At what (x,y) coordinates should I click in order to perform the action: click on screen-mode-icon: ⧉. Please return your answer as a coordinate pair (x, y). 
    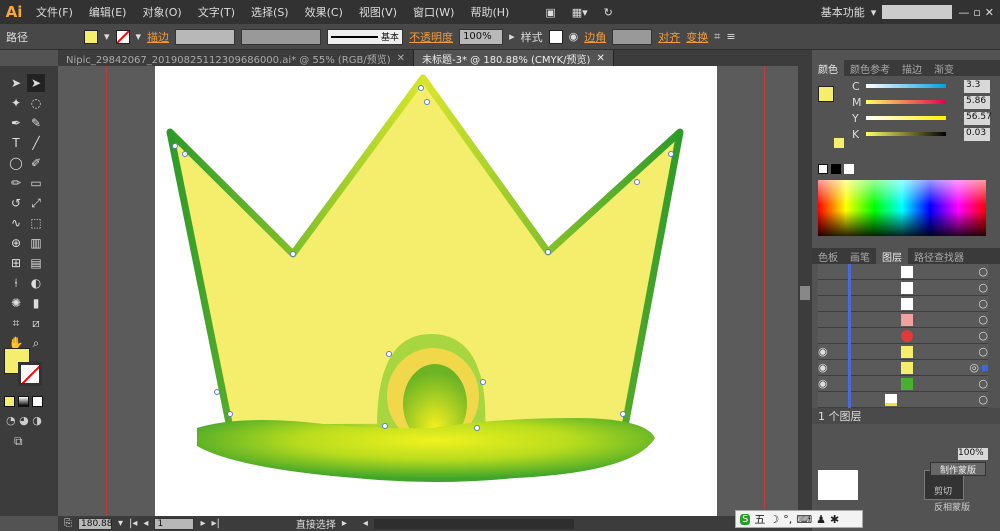
    Looking at the image, I should click on (18, 441).